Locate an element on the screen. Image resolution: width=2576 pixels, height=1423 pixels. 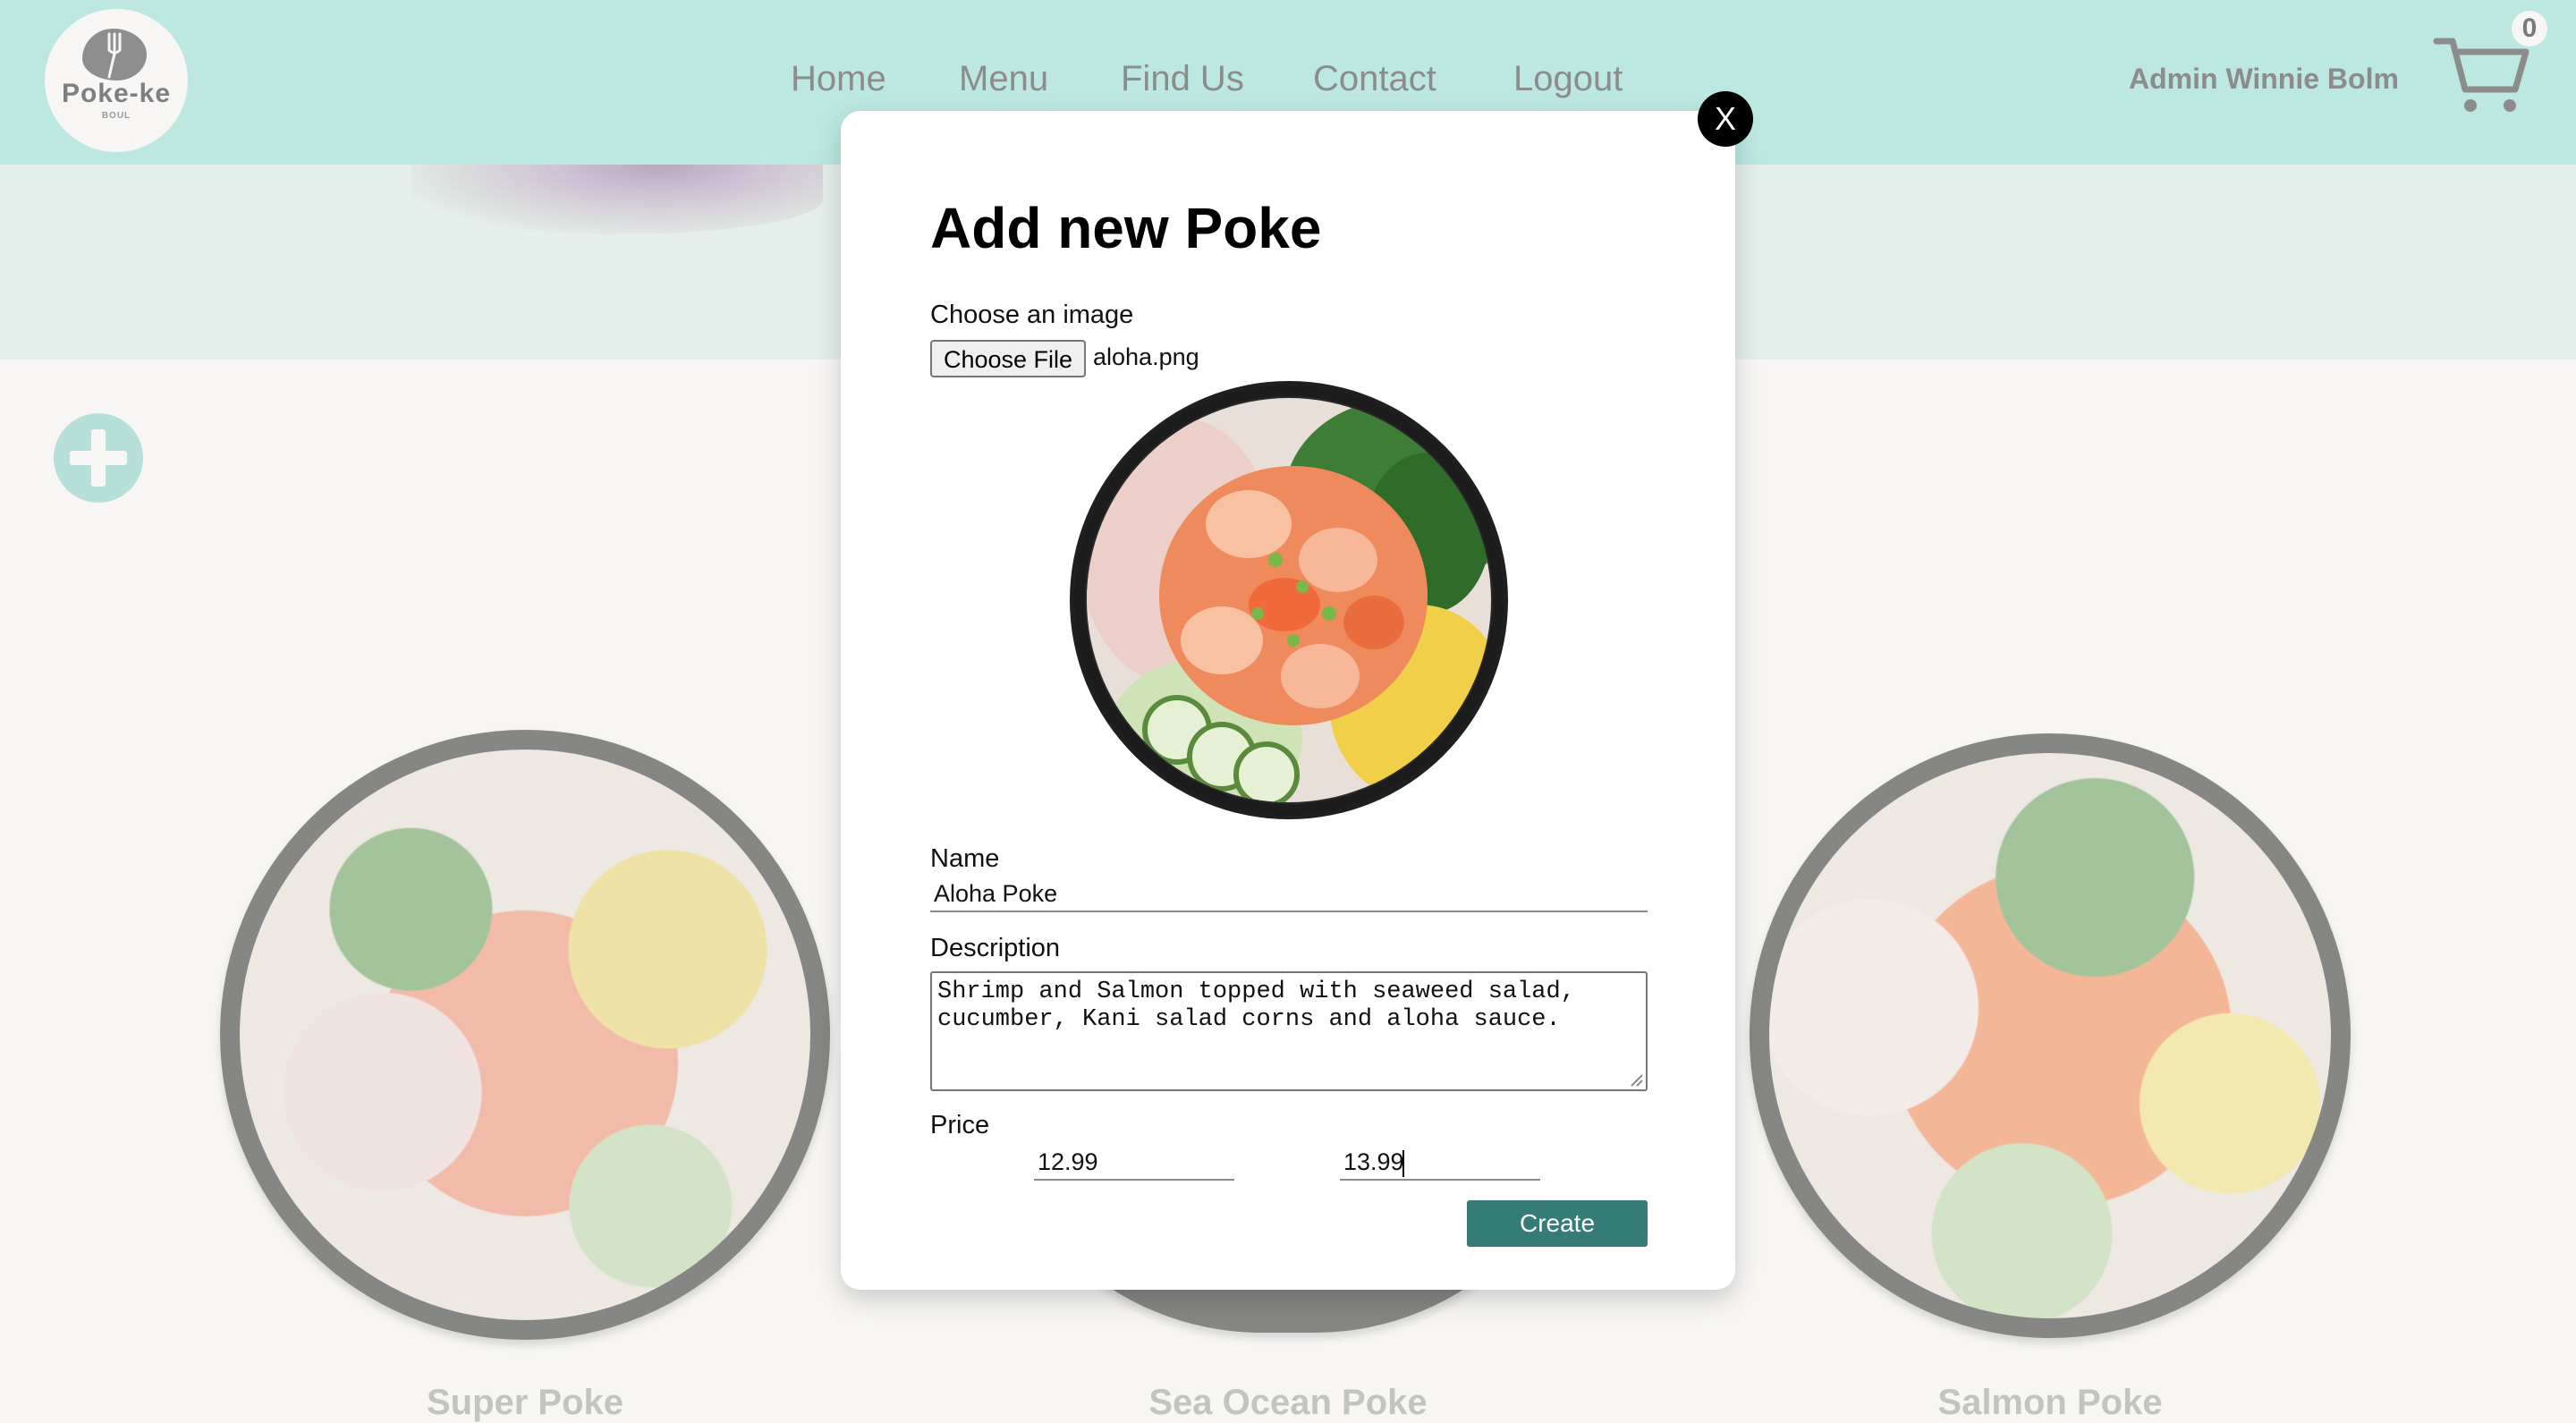
name-label: Name is located at coordinates (965, 858).